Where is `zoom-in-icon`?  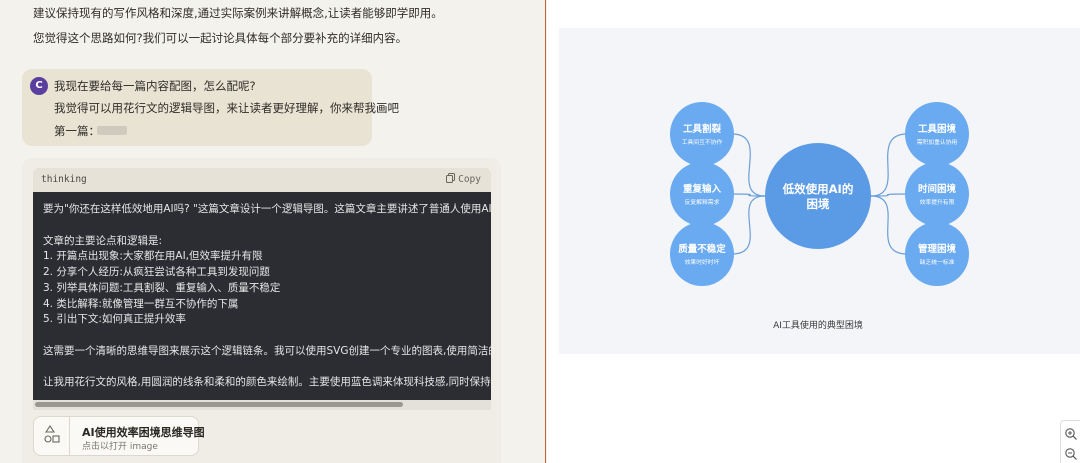 zoom-in-icon is located at coordinates (1071, 434).